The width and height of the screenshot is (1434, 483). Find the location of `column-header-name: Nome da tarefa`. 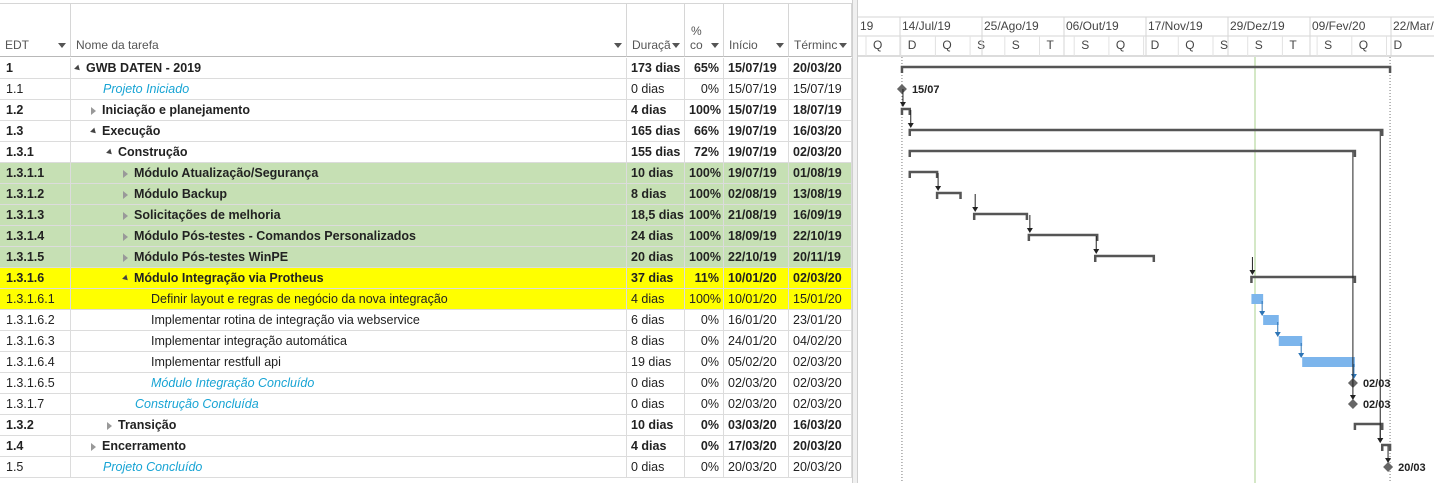

column-header-name: Nome da tarefa is located at coordinates (349, 30).